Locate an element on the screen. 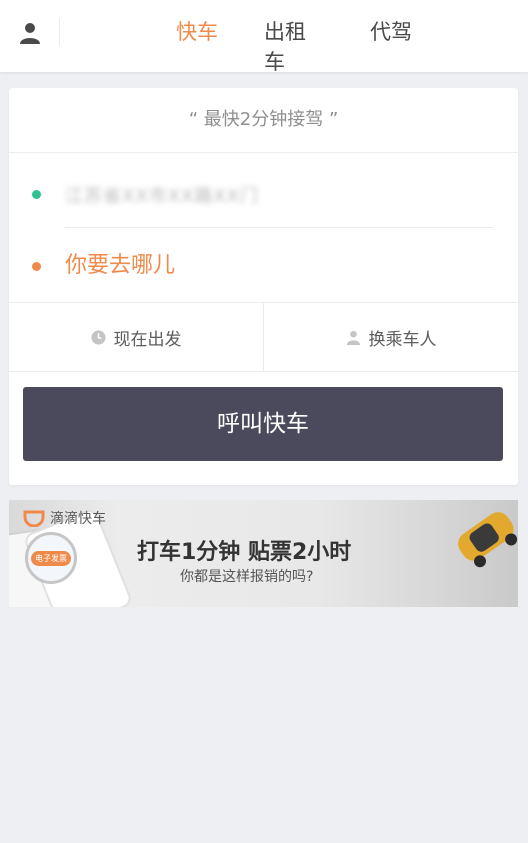 Image resolution: width=528 pixels, height=843 pixels. header-divider is located at coordinates (59, 32).